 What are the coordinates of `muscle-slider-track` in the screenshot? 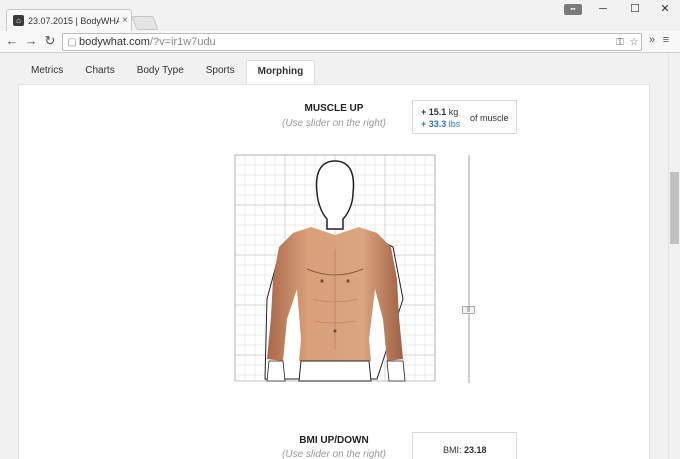 It's located at (469, 269).